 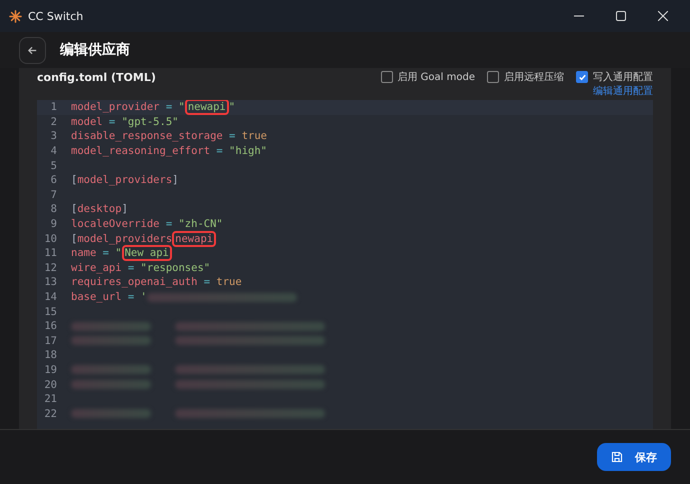 What do you see at coordinates (50, 399) in the screenshot?
I see `line-number: 21` at bounding box center [50, 399].